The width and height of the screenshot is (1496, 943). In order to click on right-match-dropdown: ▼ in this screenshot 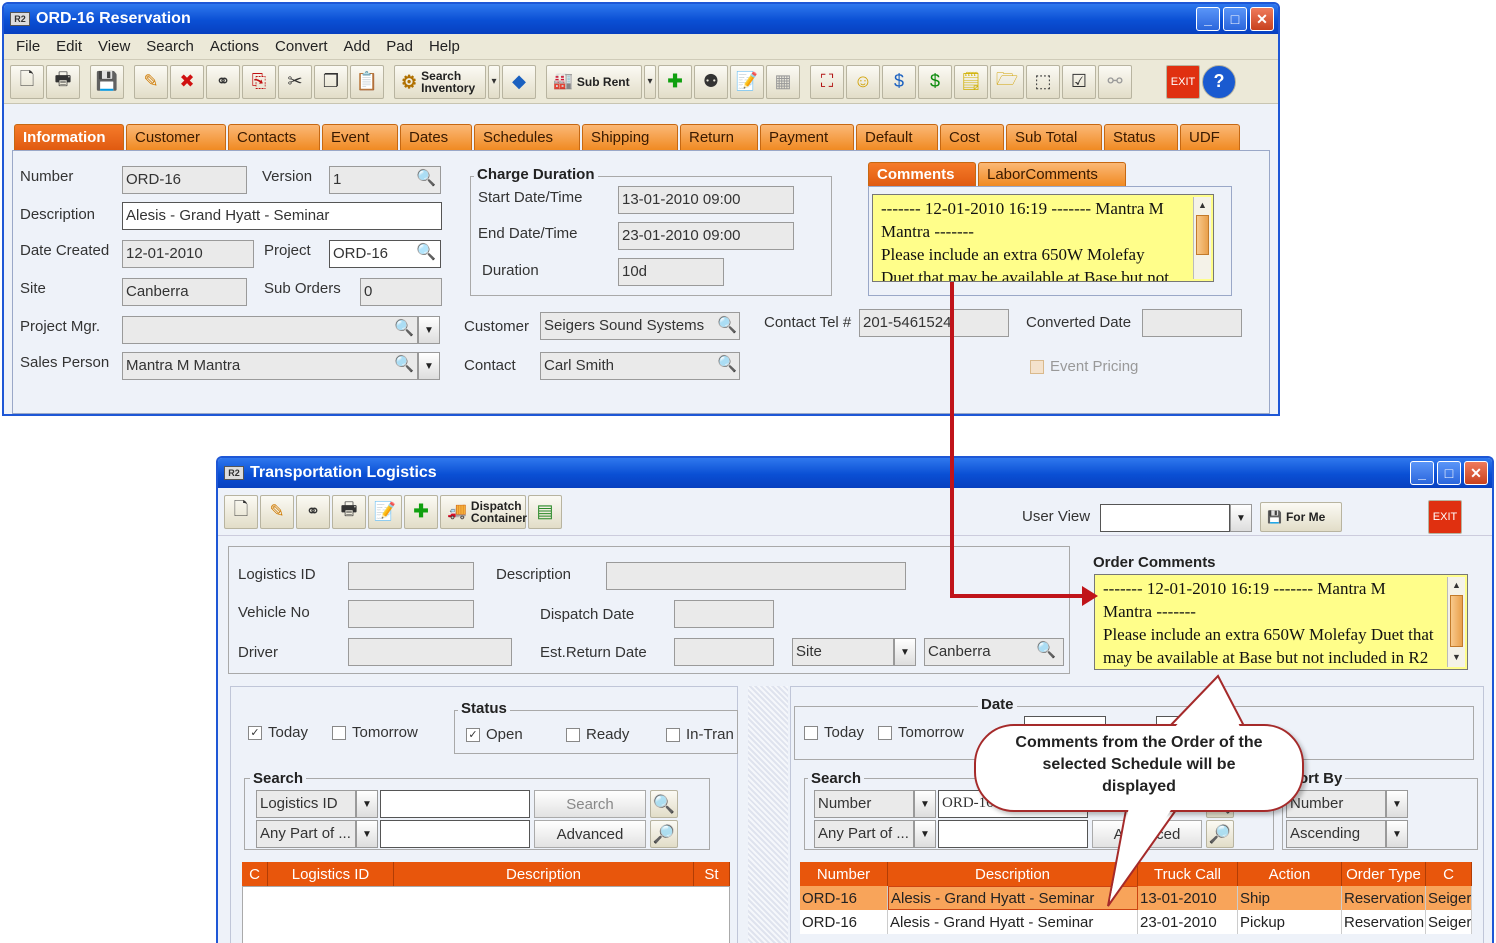, I will do `click(925, 834)`.